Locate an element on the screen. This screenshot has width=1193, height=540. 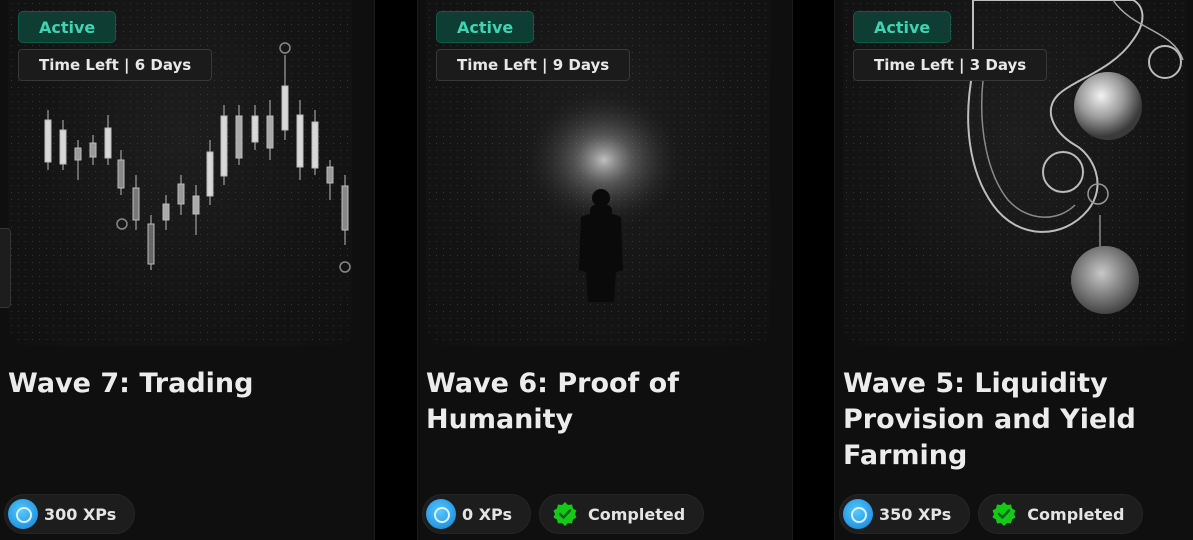
card-footer: 350 XPs Completed is located at coordinates (991, 514).